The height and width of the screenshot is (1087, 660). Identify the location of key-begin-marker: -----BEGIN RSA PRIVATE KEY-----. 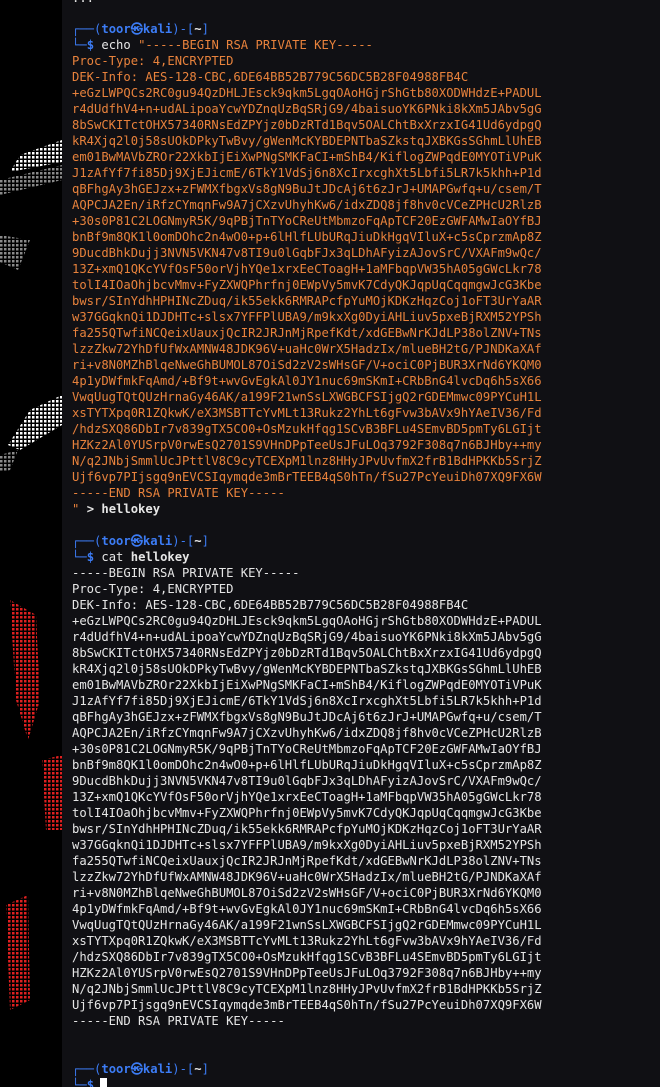
(186, 573).